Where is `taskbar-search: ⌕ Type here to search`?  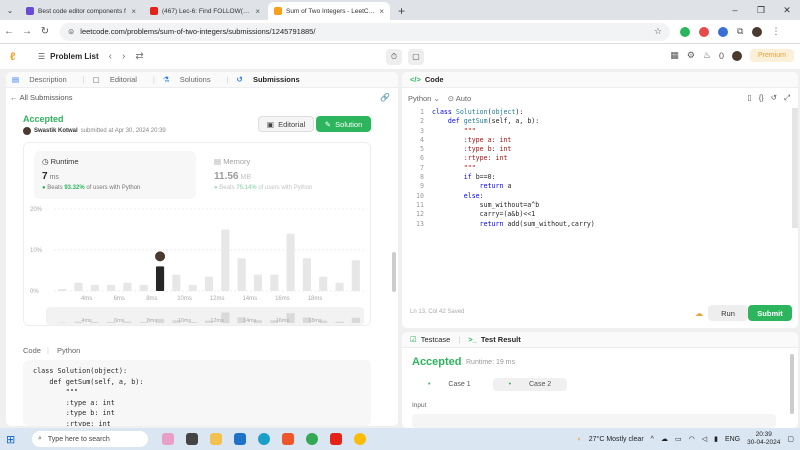 taskbar-search: ⌕ Type here to search is located at coordinates (90, 439).